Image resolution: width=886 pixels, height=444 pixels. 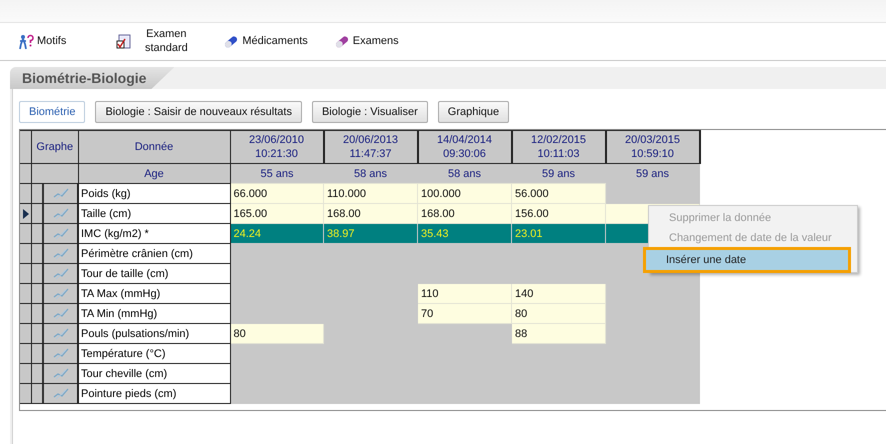 What do you see at coordinates (154, 214) in the screenshot?
I see `table-cell: Taille (cm)` at bounding box center [154, 214].